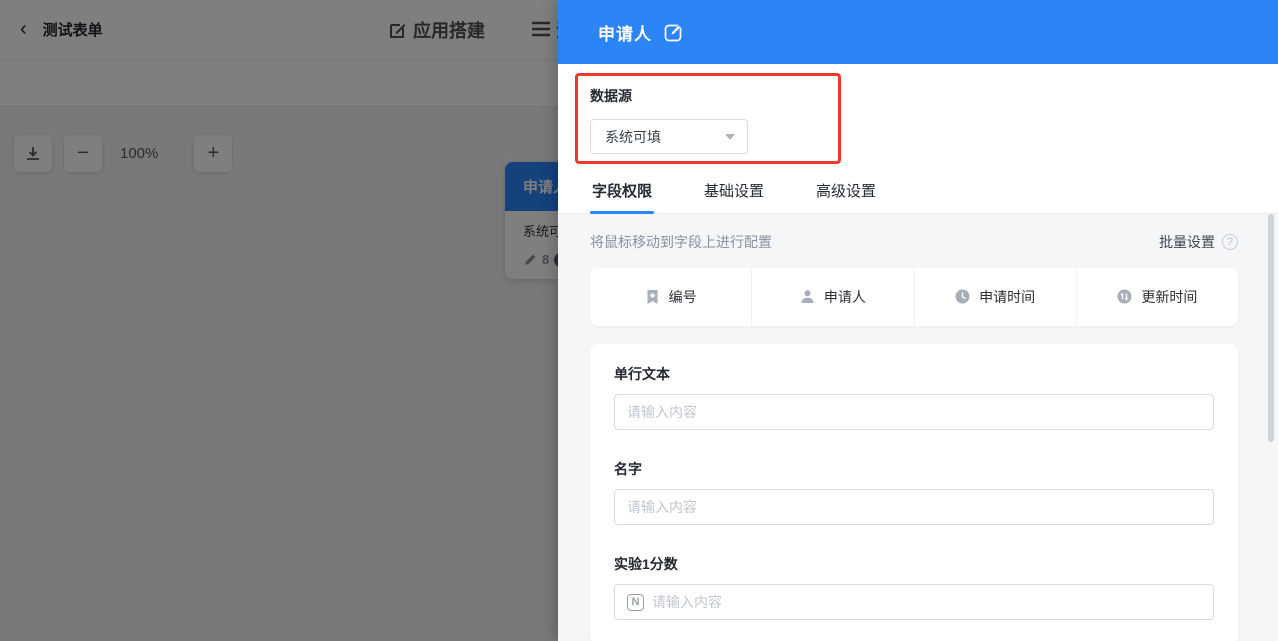  I want to click on update-icon, so click(1125, 297).